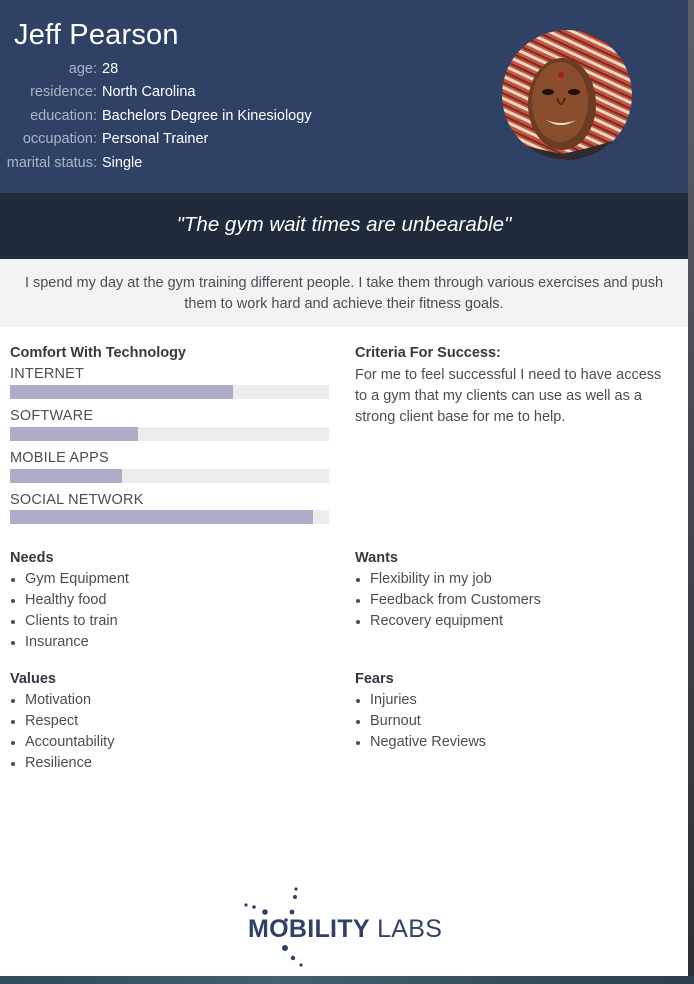  Describe the element at coordinates (63, 92) in the screenshot. I see `info-label: residence:` at that location.